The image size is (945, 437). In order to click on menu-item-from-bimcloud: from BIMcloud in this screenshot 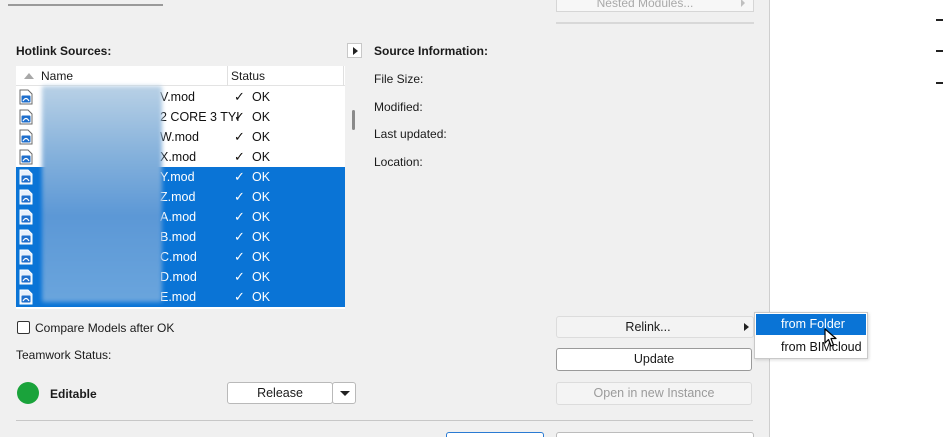, I will do `click(811, 347)`.